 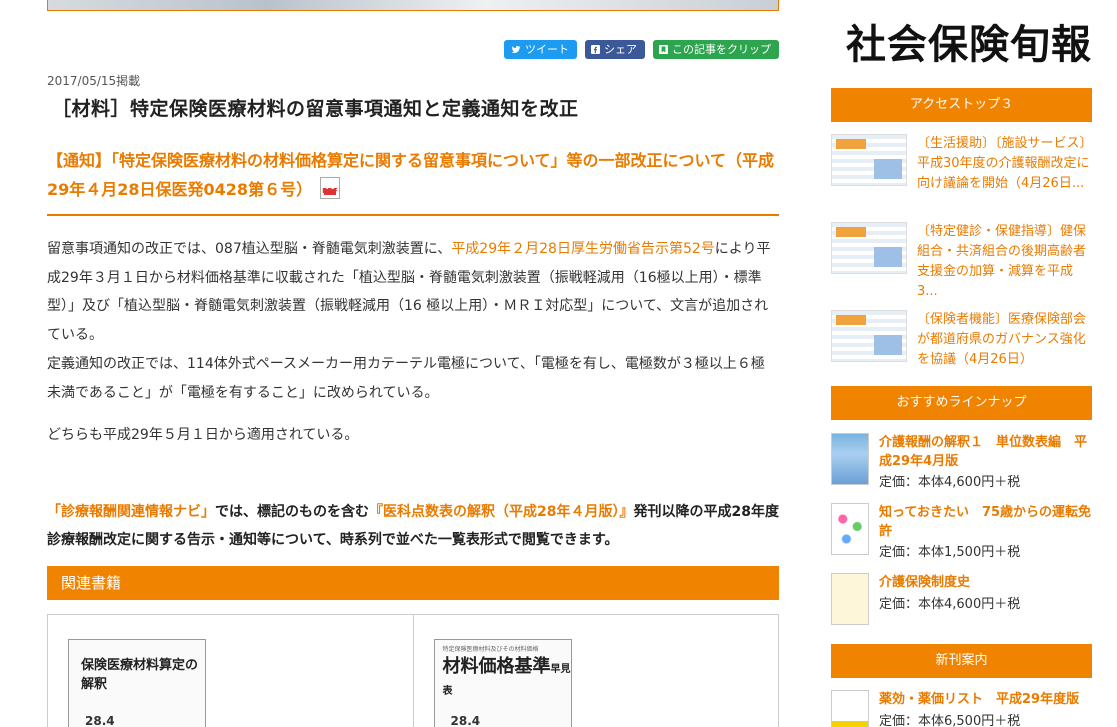 I want to click on related-book-1: 保険医療材料算定の解釈 28.4, so click(x=231, y=671).